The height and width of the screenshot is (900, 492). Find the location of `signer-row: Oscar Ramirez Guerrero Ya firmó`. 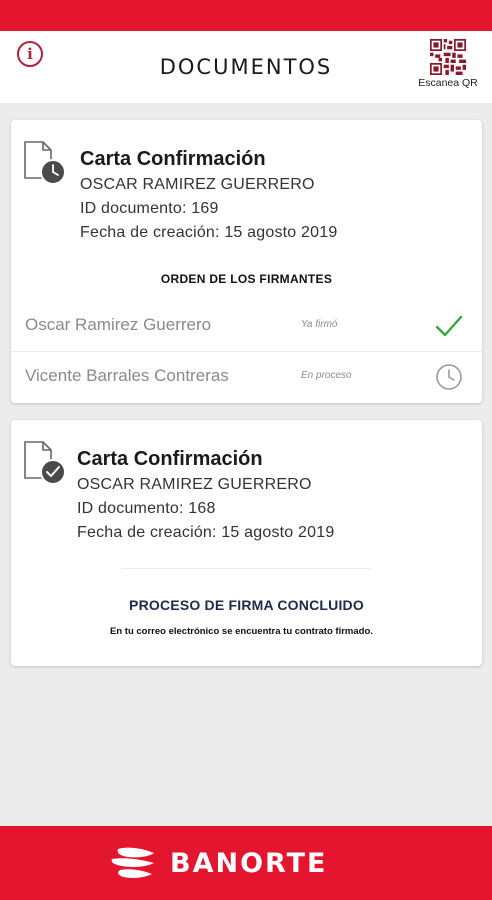

signer-row: Oscar Ramirez Guerrero Ya firmó is located at coordinates (246, 326).